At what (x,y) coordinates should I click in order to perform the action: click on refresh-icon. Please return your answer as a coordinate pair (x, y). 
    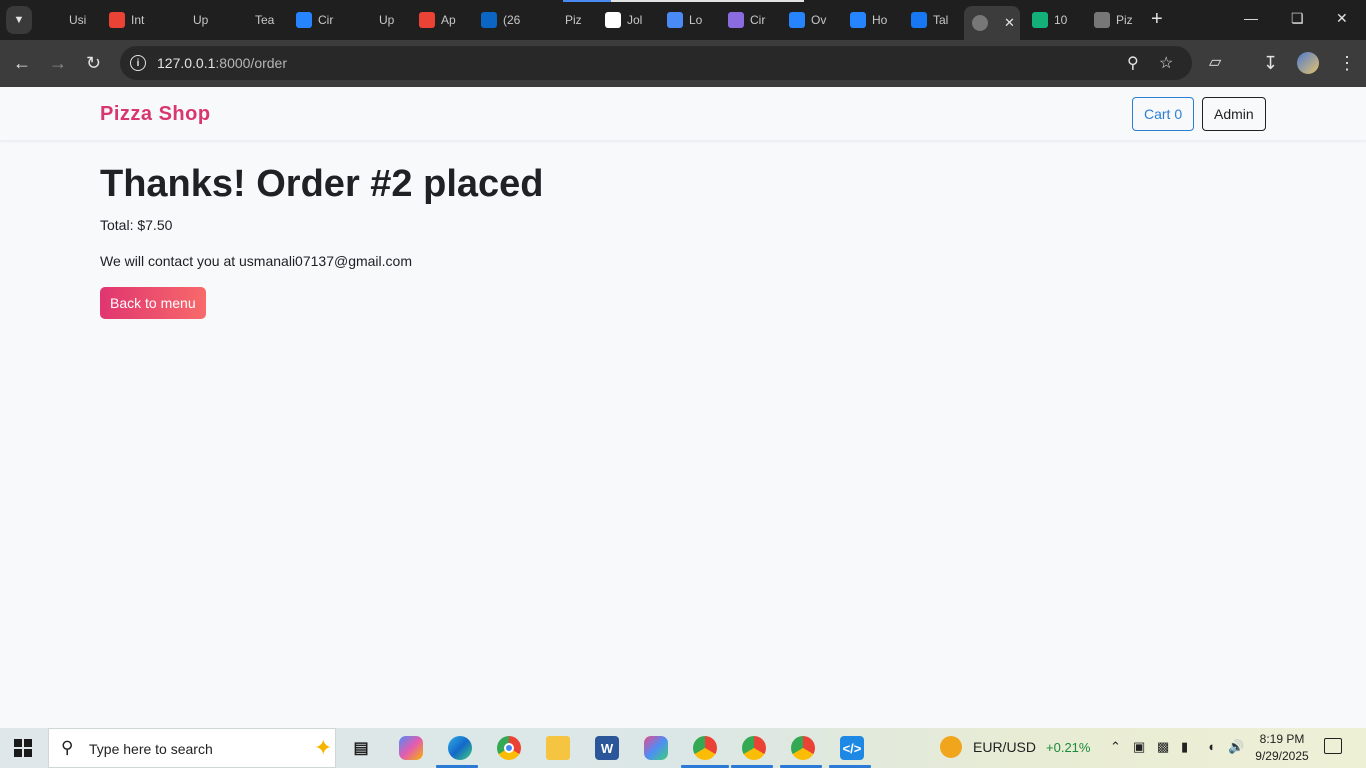
    Looking at the image, I should click on (858, 20).